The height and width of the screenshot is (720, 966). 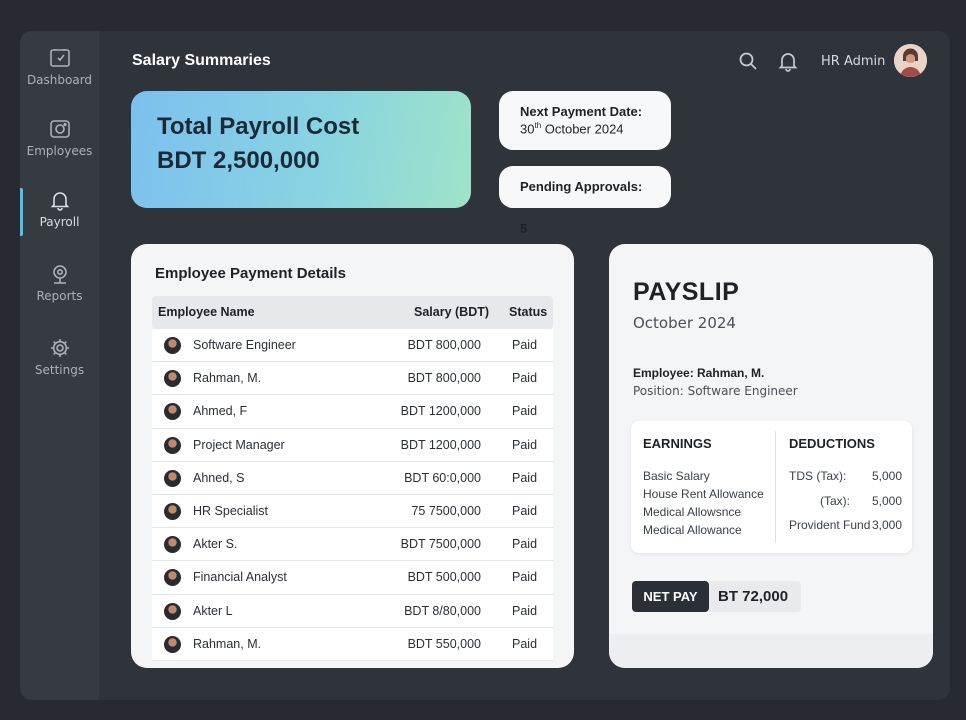 I want to click on employee-salary: BDT 7500,000, so click(x=440, y=544).